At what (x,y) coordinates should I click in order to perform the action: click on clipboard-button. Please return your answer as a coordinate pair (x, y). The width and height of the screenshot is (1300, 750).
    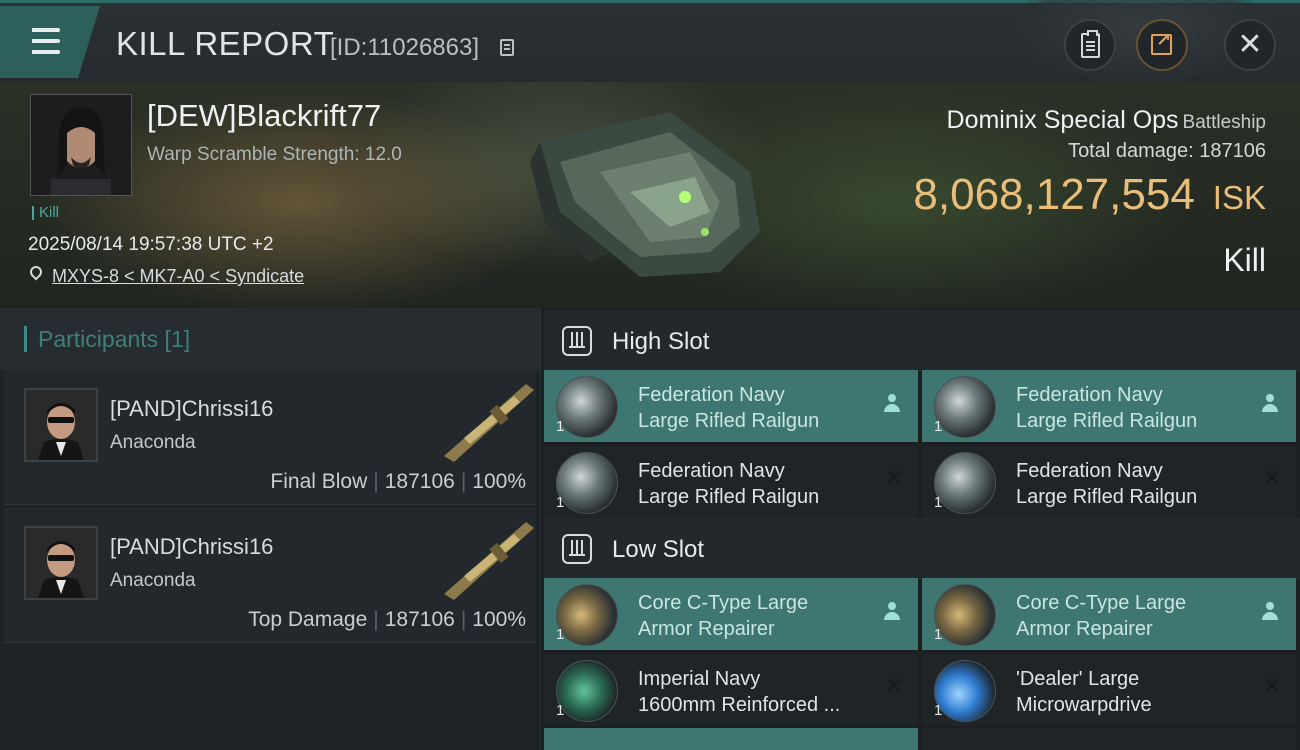
    Looking at the image, I should click on (1090, 45).